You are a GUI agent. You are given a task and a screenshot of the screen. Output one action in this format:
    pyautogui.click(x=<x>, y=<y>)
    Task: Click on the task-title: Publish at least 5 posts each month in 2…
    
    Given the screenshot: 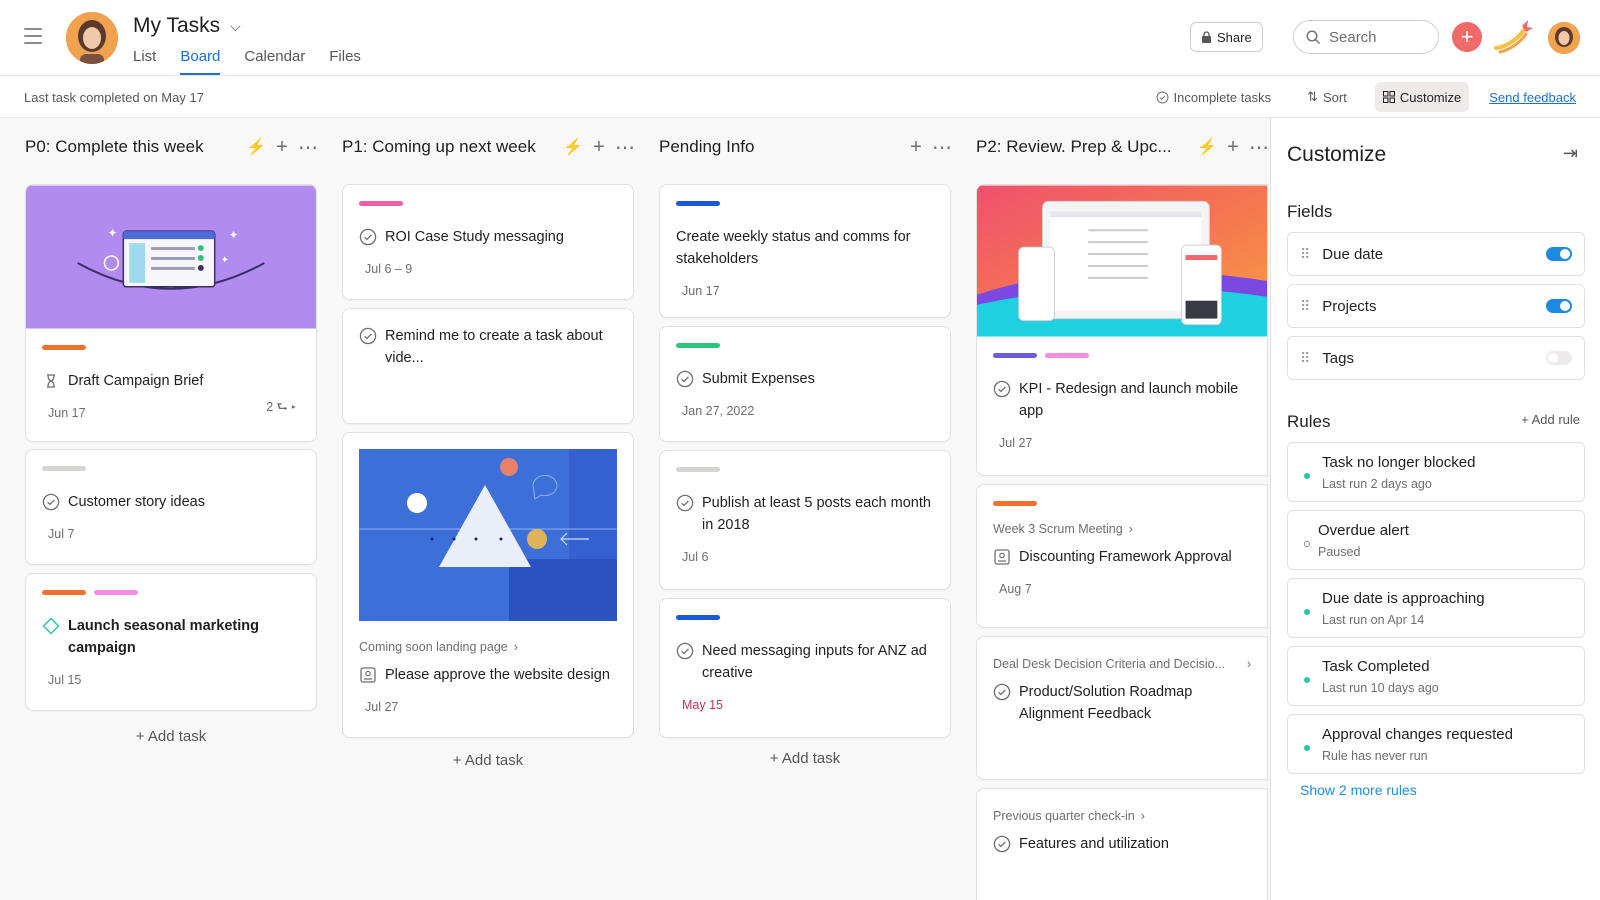 What is the action you would take?
    pyautogui.click(x=805, y=514)
    